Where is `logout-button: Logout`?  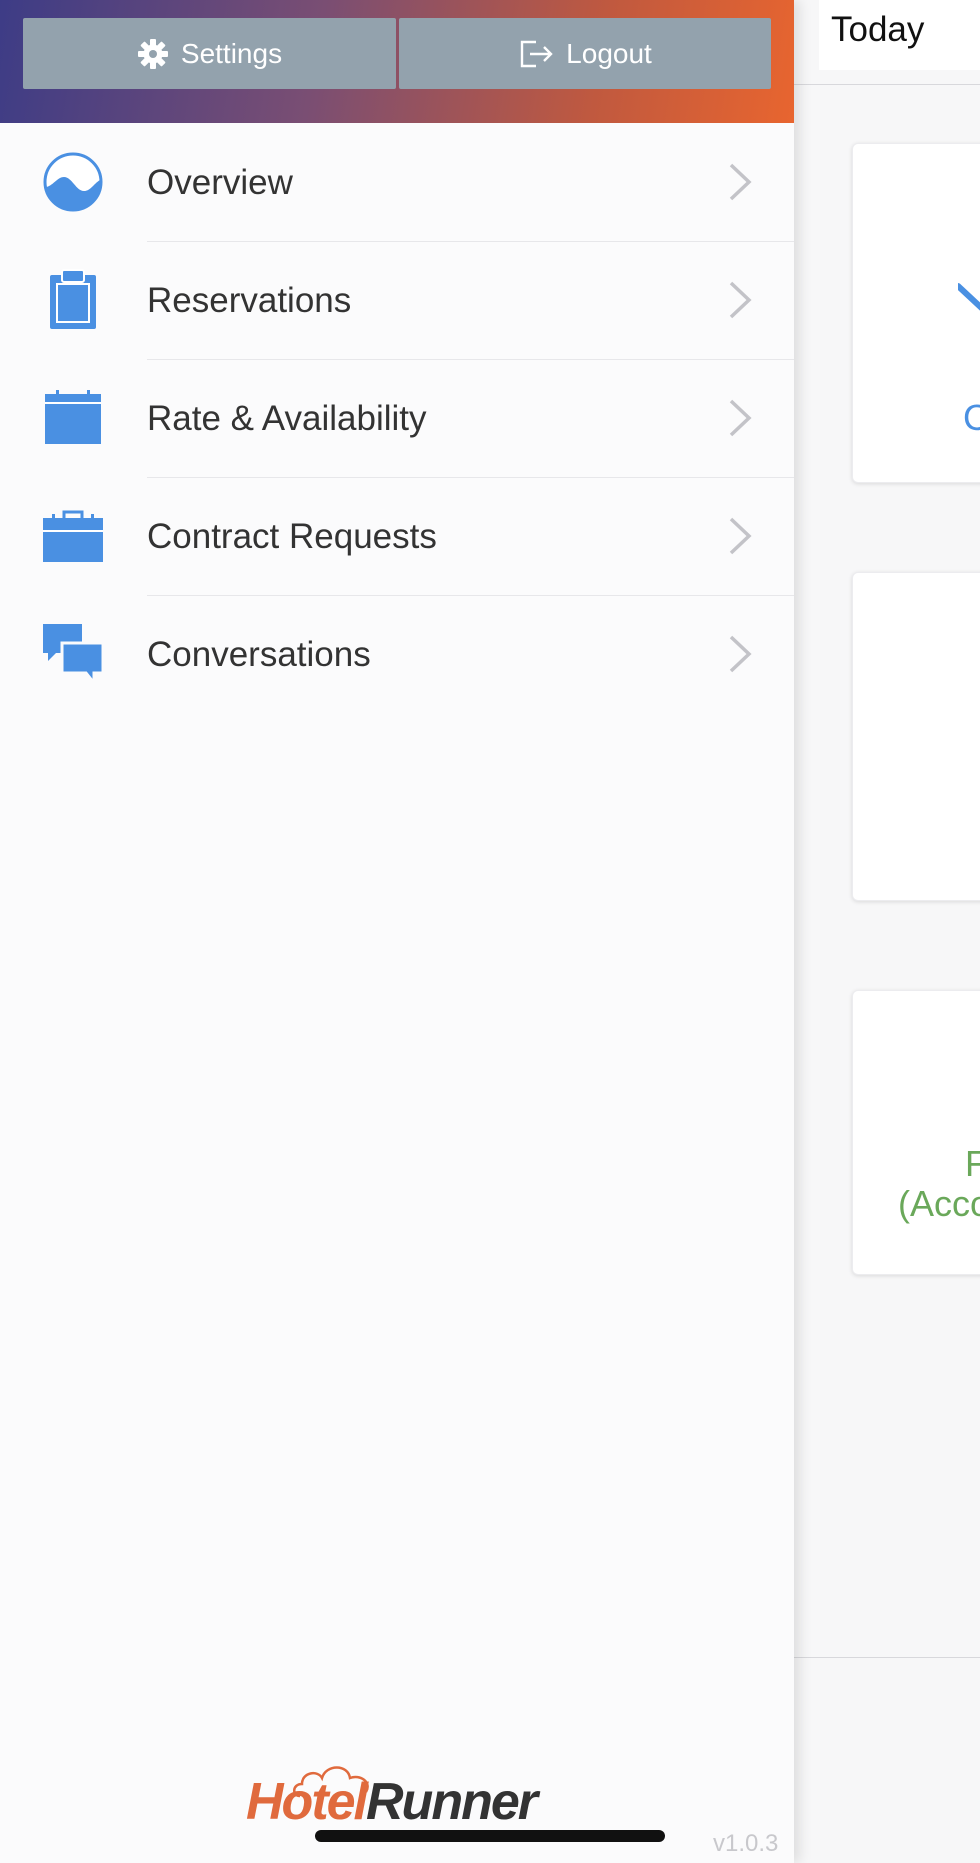 logout-button: Logout is located at coordinates (585, 53).